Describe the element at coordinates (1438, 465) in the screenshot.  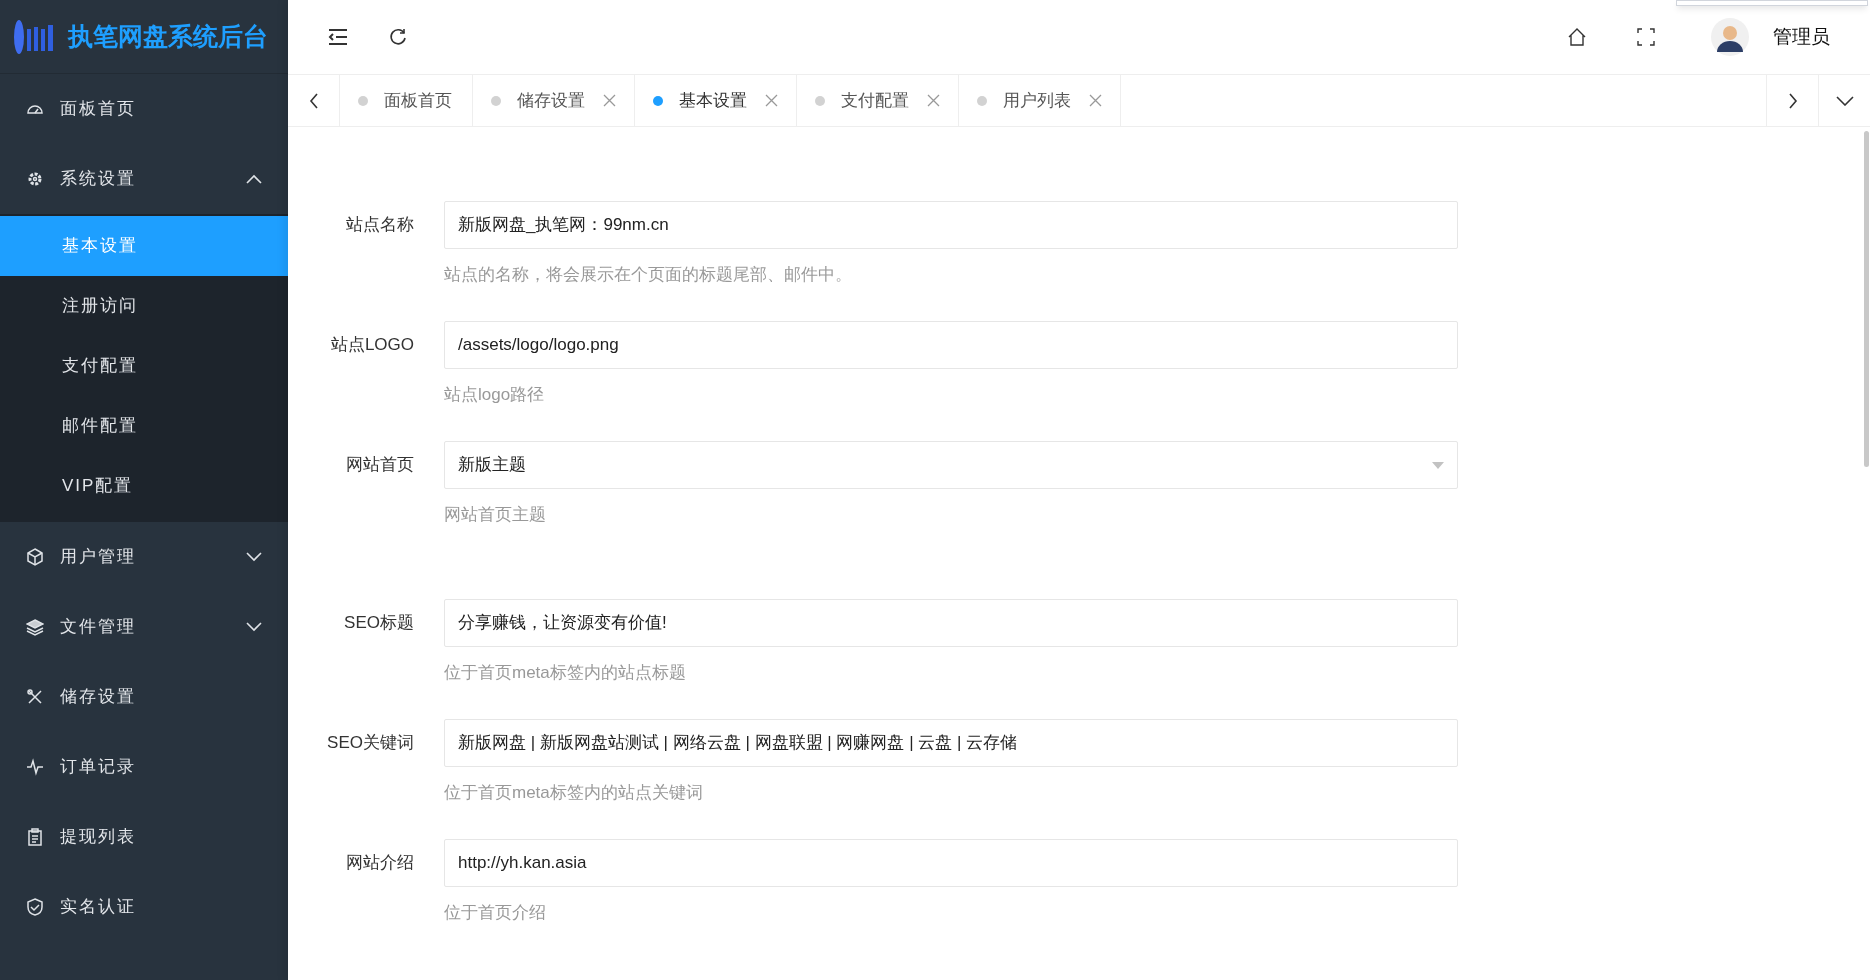
I see `dropdown-arrow-icon` at that location.